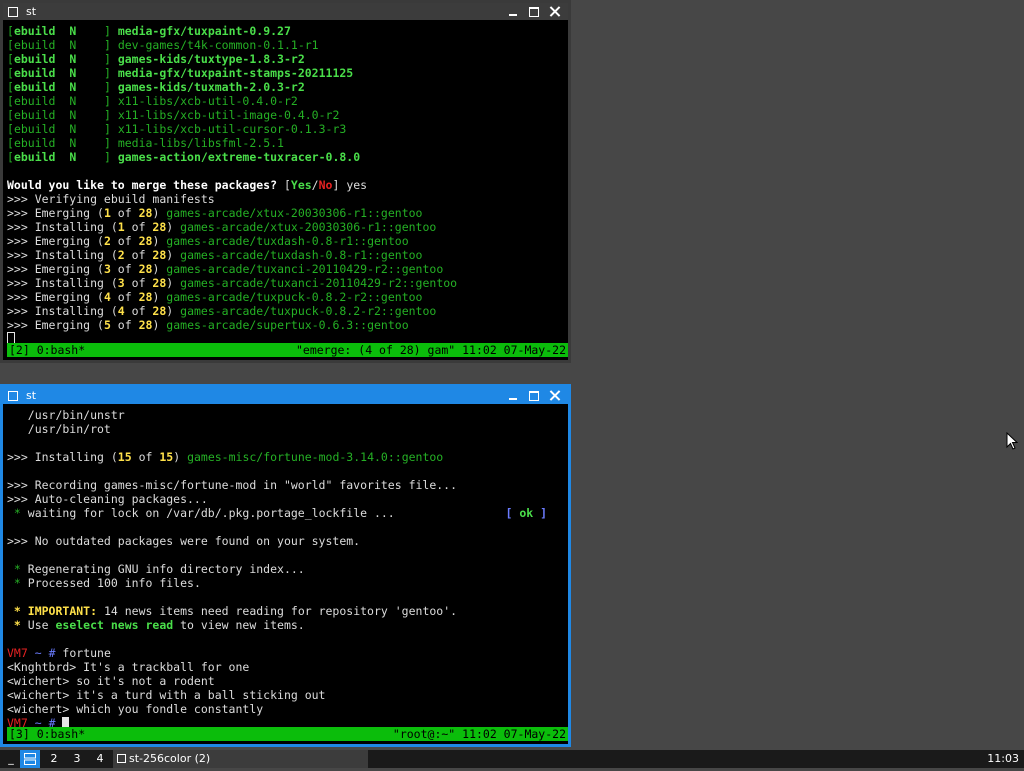 The width and height of the screenshot is (1024, 771). Describe the element at coordinates (287, 31) in the screenshot. I see `terminal-line: [ebuild N ] media-gfx/tuxpaint-0.9.27` at that location.